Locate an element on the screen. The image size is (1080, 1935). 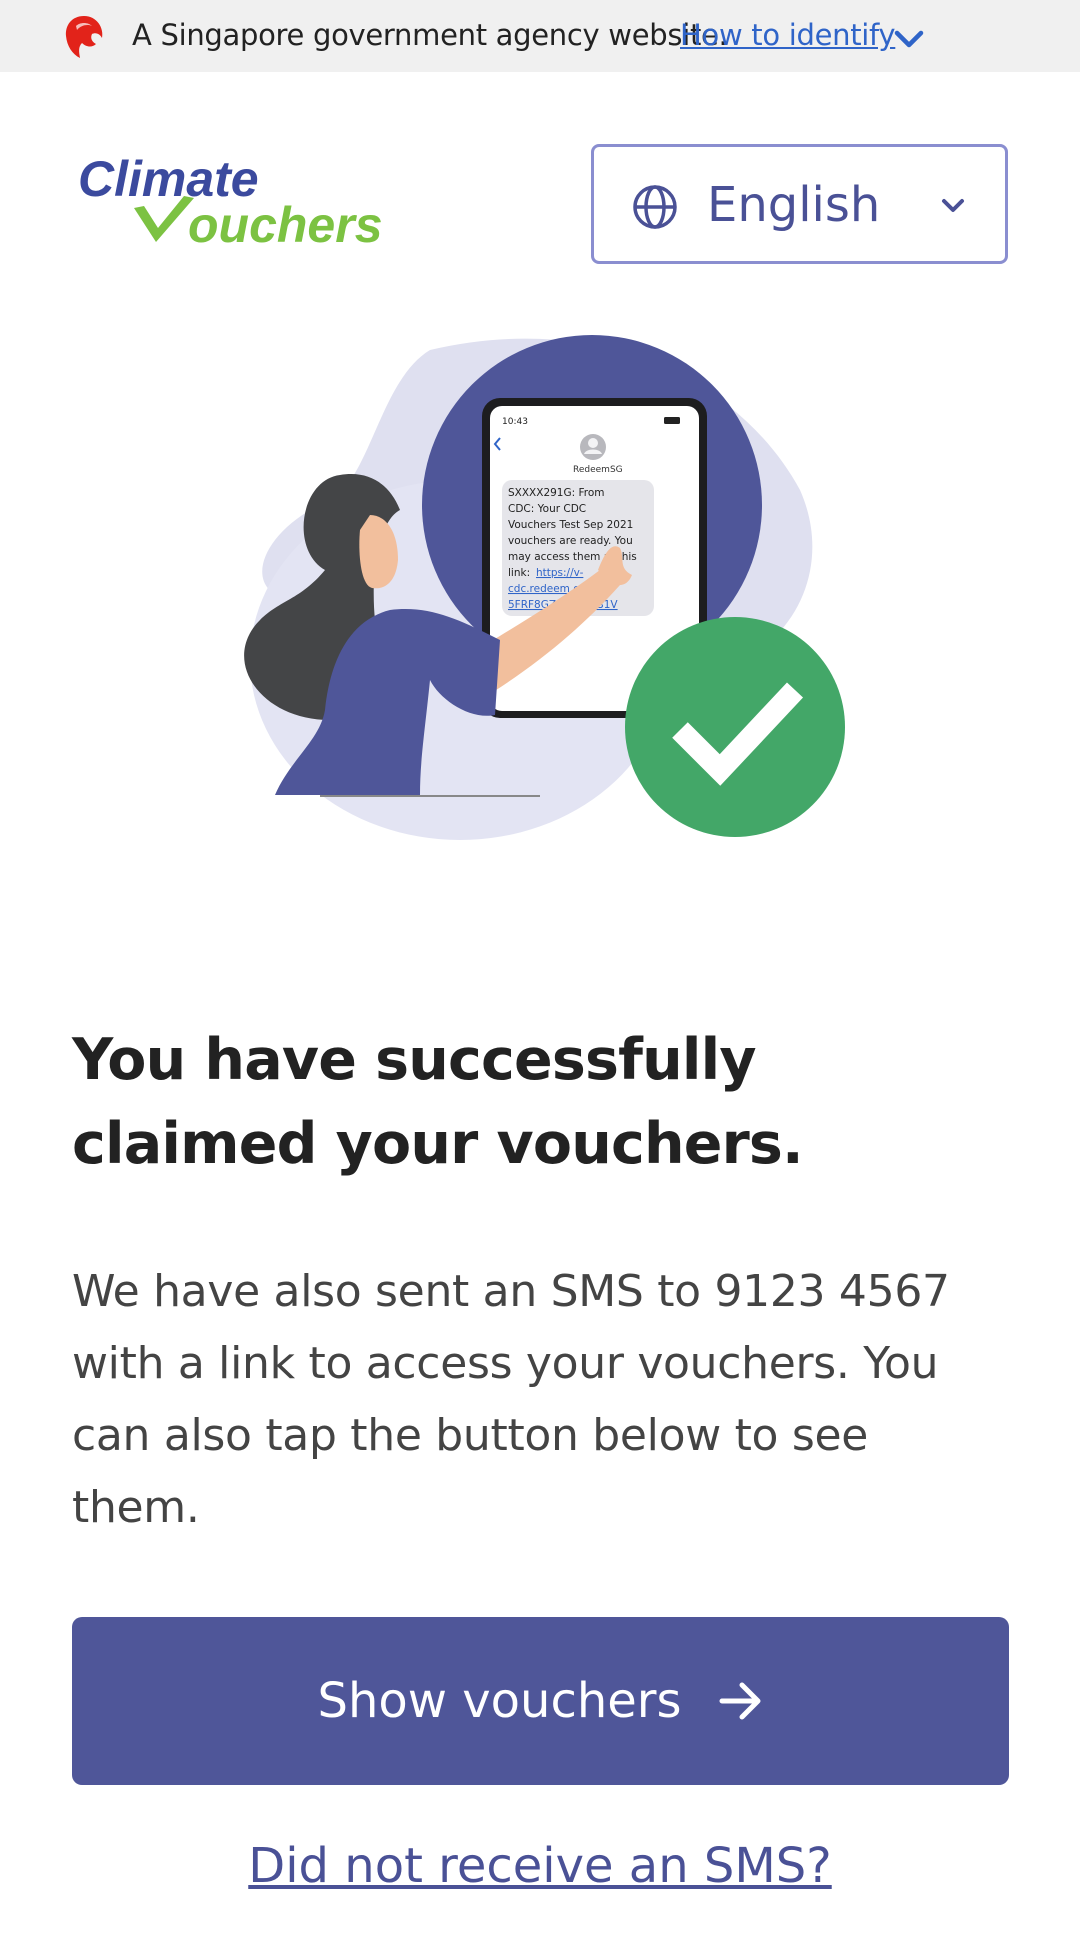
logo-word-vouchers: ouchers is located at coordinates (285, 225).